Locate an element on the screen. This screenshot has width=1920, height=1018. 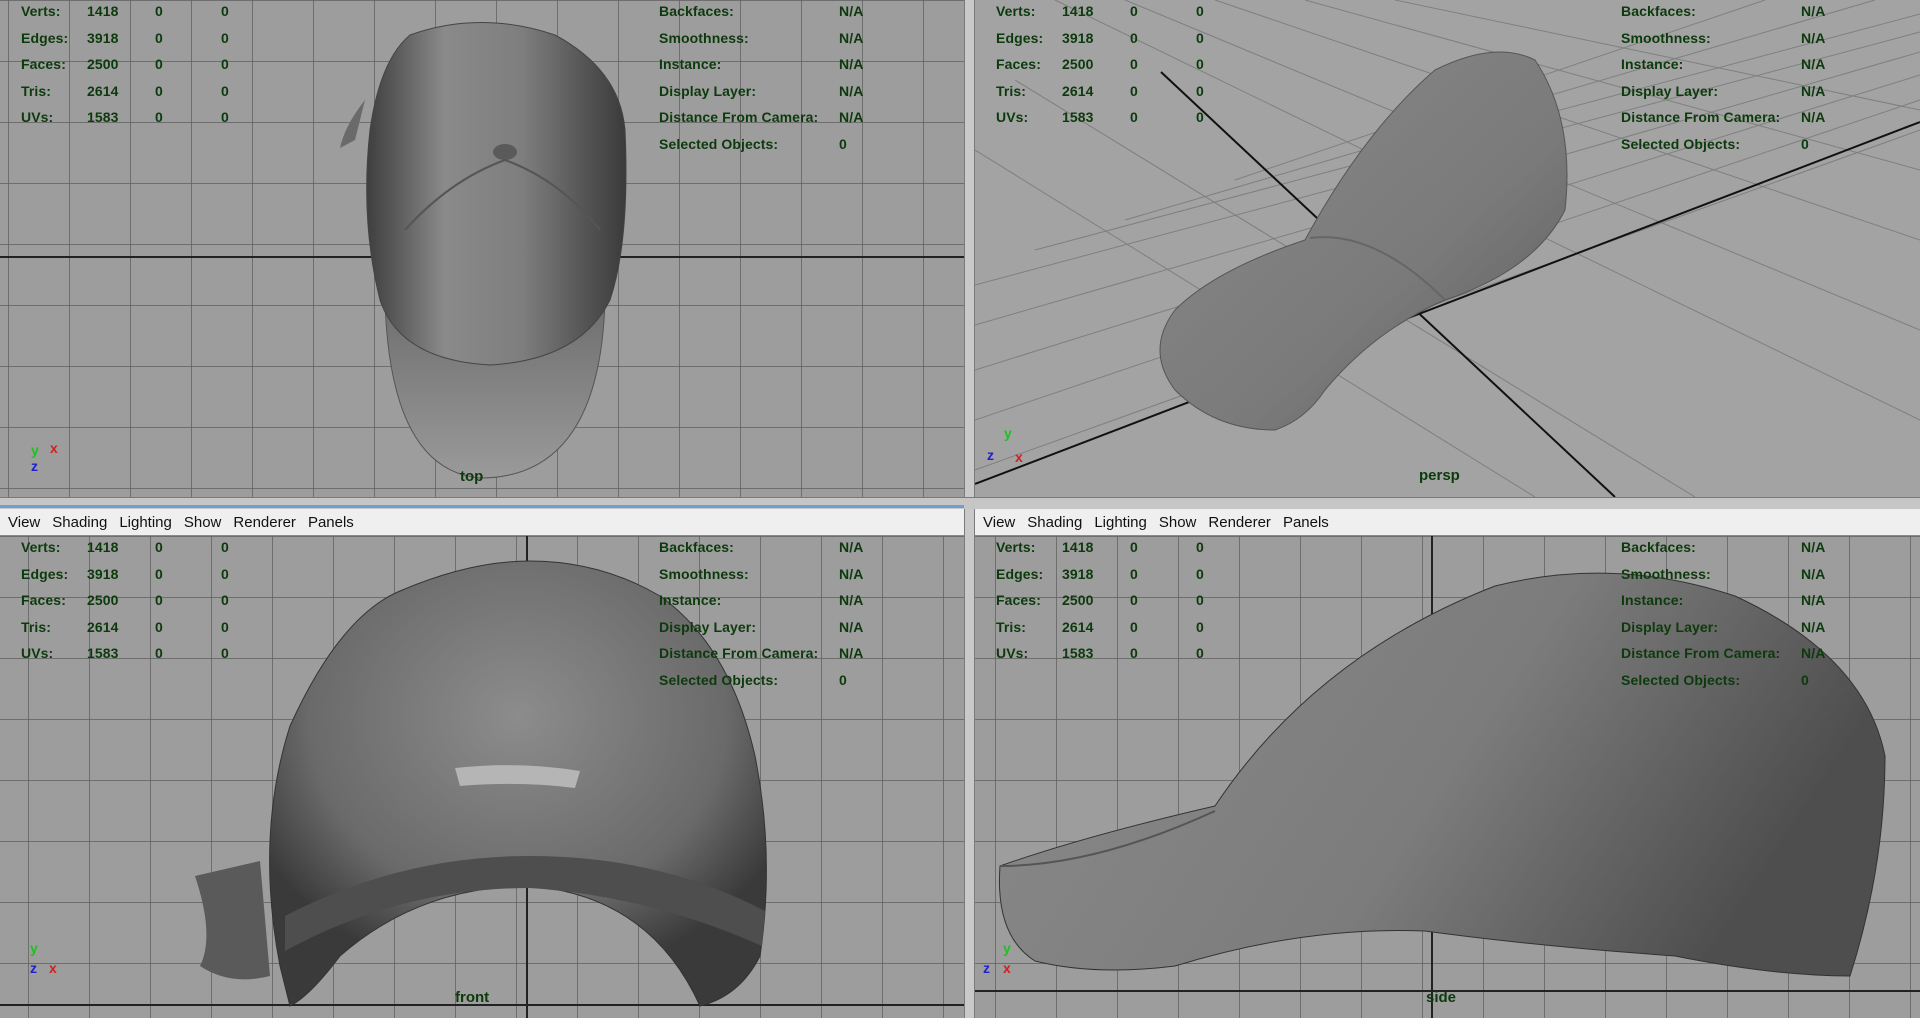
viewport-splitter-horizontal is located at coordinates (960, 503).